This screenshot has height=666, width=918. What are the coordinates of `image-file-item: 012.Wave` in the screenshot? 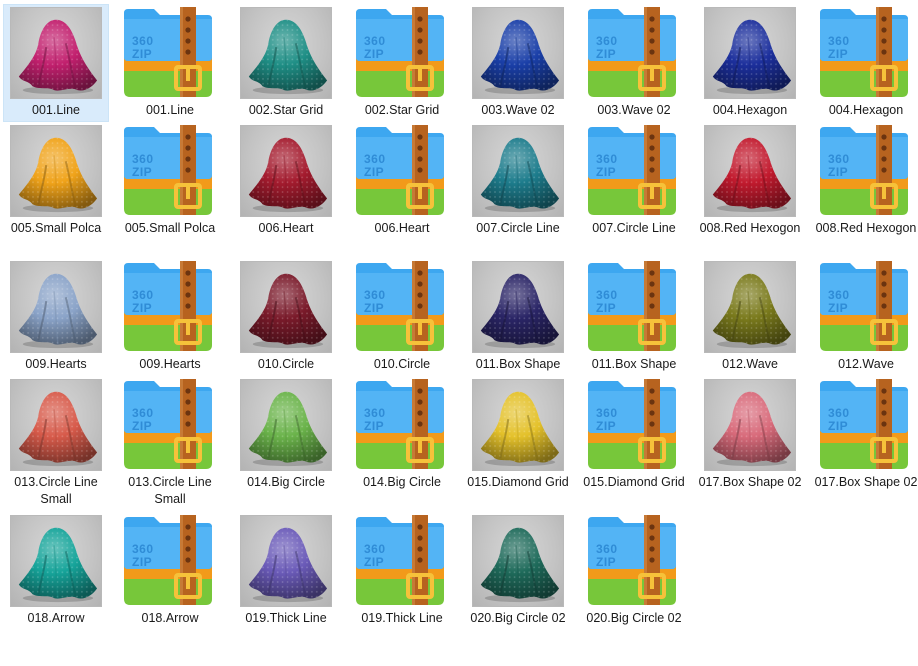 It's located at (750, 317).